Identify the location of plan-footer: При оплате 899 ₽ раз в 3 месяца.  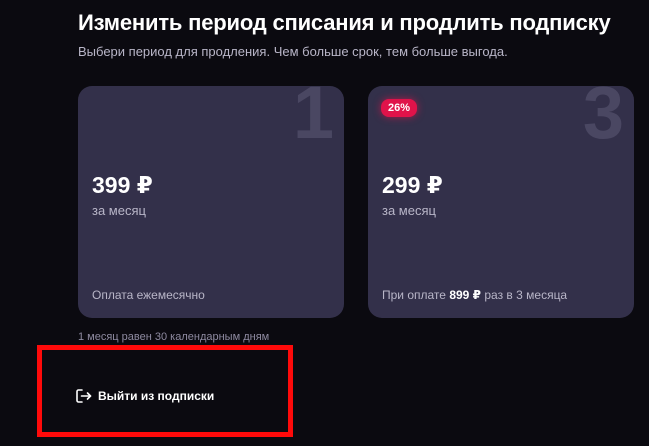
(474, 295).